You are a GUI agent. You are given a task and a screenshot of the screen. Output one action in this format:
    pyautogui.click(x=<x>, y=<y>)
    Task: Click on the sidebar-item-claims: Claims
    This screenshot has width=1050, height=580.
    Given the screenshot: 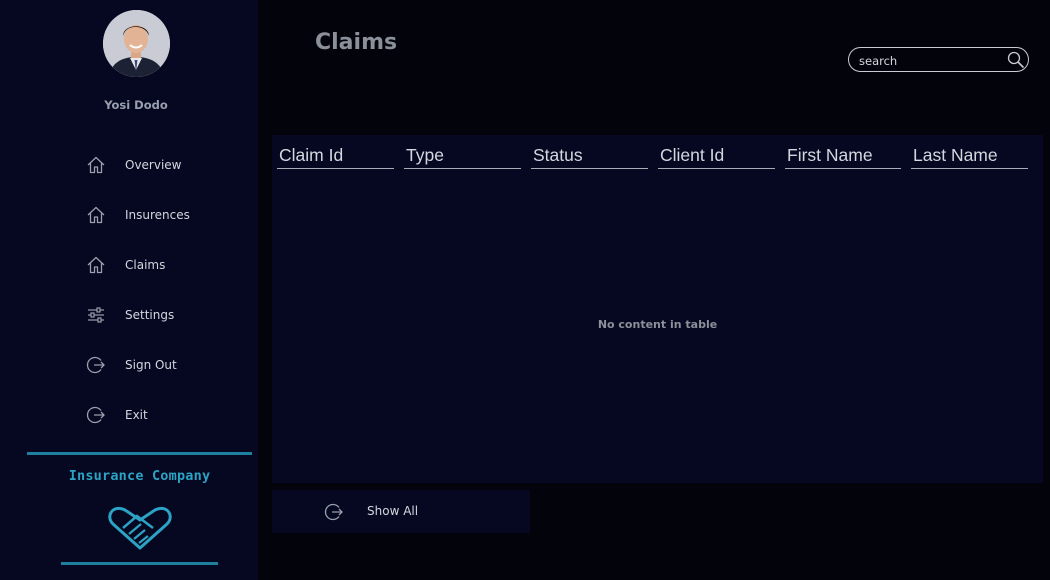 What is the action you would take?
    pyautogui.click(x=165, y=265)
    